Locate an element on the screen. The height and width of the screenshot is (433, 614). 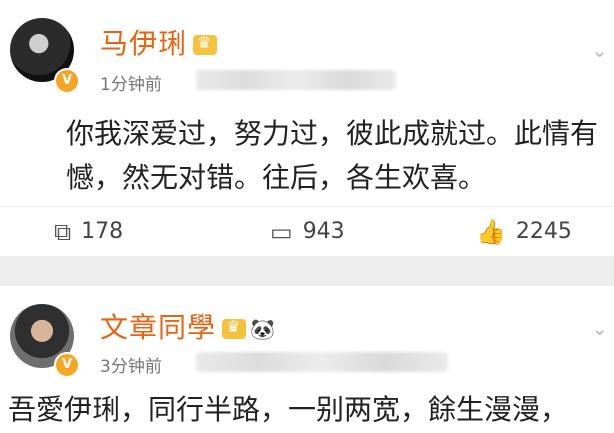
repost-button: ⧉ 178 is located at coordinates (88, 231).